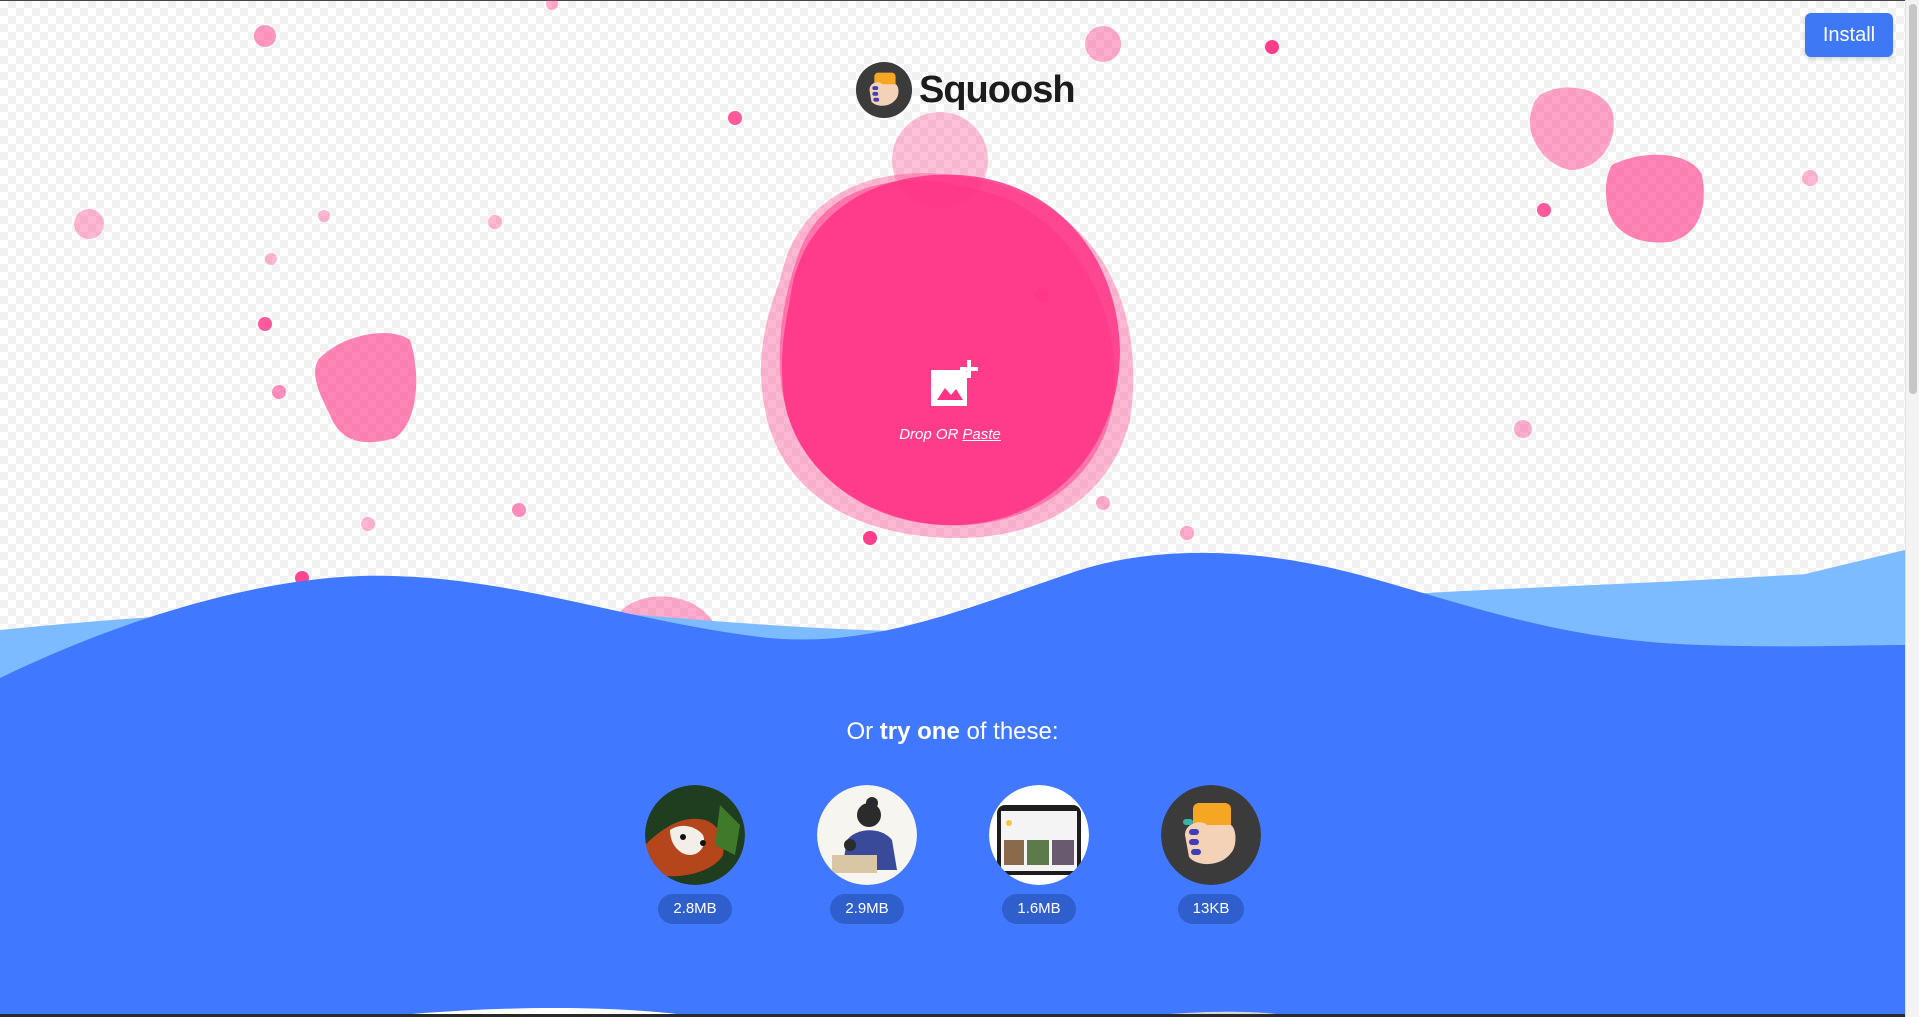  Describe the element at coordinates (1912, 508) in the screenshot. I see `vertical-scrollbar` at that location.